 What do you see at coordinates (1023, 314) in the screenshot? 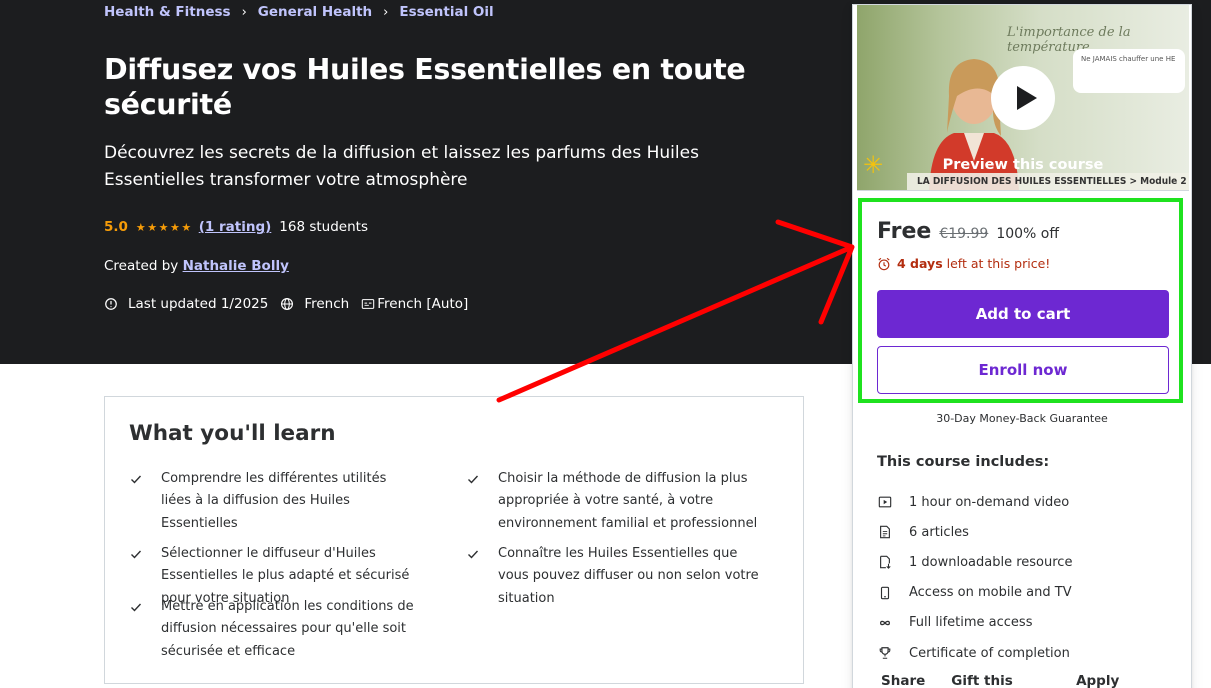
I see `add-to-cart-button: Add to cart` at bounding box center [1023, 314].